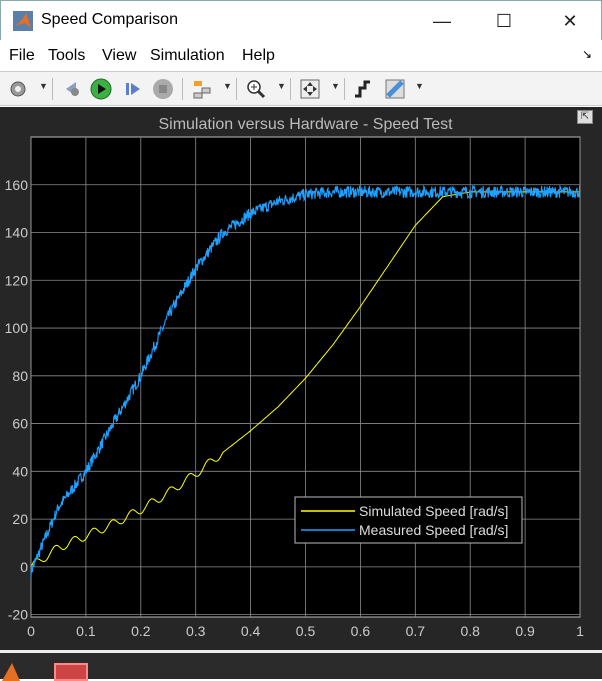 The image size is (602, 681). What do you see at coordinates (109, 19) in the screenshot?
I see `window-title: Speed Comparison` at bounding box center [109, 19].